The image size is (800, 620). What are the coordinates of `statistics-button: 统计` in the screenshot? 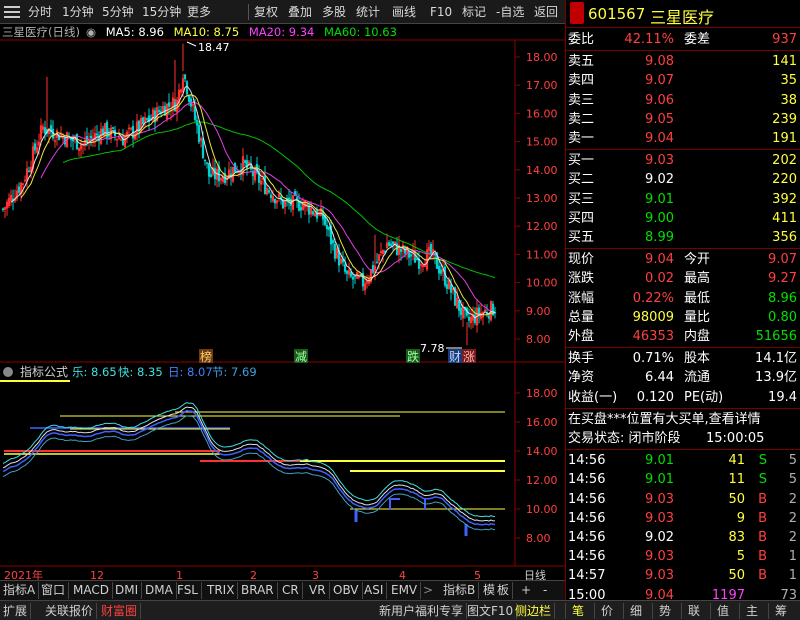 It's located at (368, 12).